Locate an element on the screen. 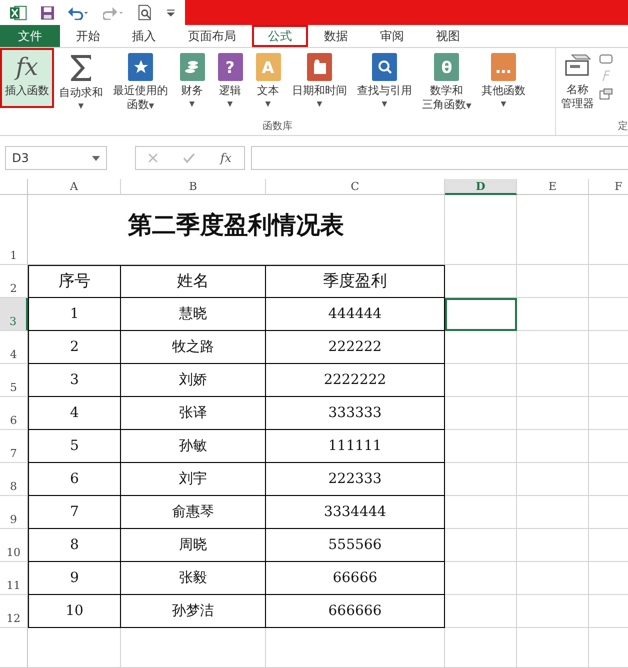 The image size is (628, 668). file-tab: 文件 is located at coordinates (30, 36).